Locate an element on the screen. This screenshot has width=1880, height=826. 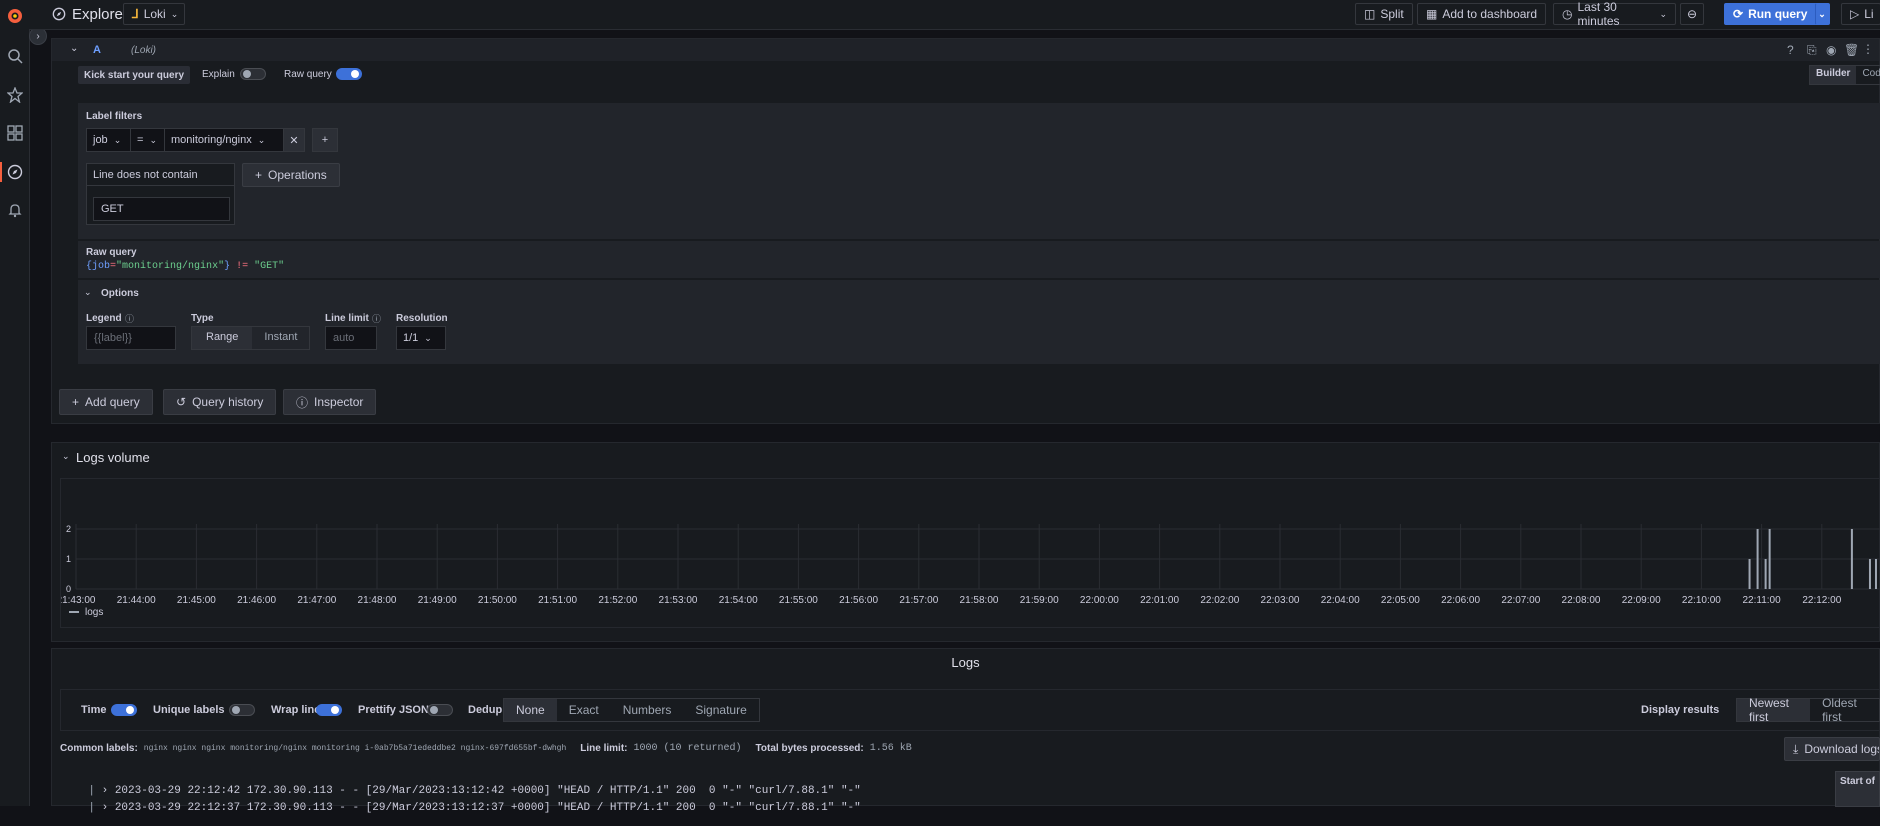
common-labels-title: Common labels: is located at coordinates (99, 748).